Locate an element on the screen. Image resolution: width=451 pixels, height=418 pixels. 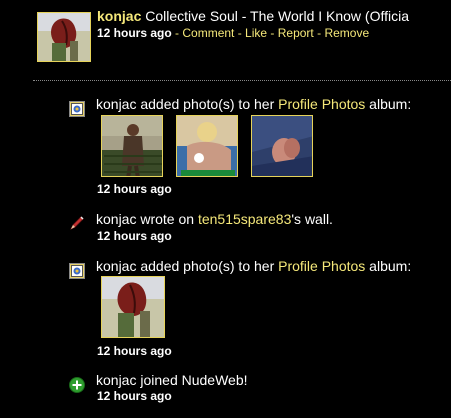
feed-text-part: 's wall. is located at coordinates (312, 219).